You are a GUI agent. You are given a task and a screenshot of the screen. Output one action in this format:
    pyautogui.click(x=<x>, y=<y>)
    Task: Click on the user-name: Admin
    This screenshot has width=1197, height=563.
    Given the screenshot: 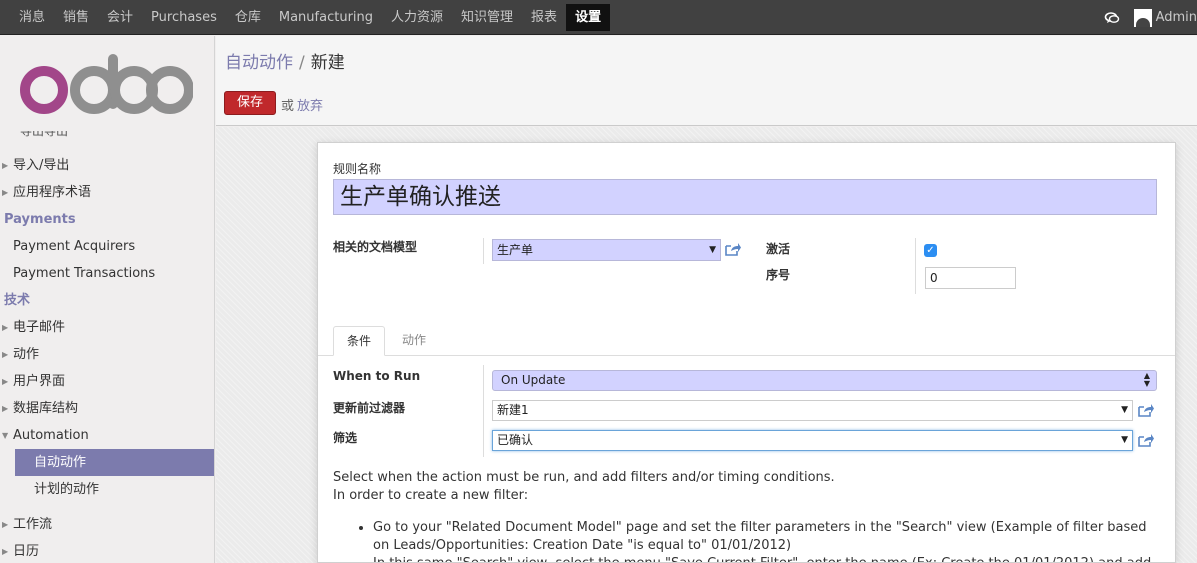 What is the action you would take?
    pyautogui.click(x=1176, y=17)
    